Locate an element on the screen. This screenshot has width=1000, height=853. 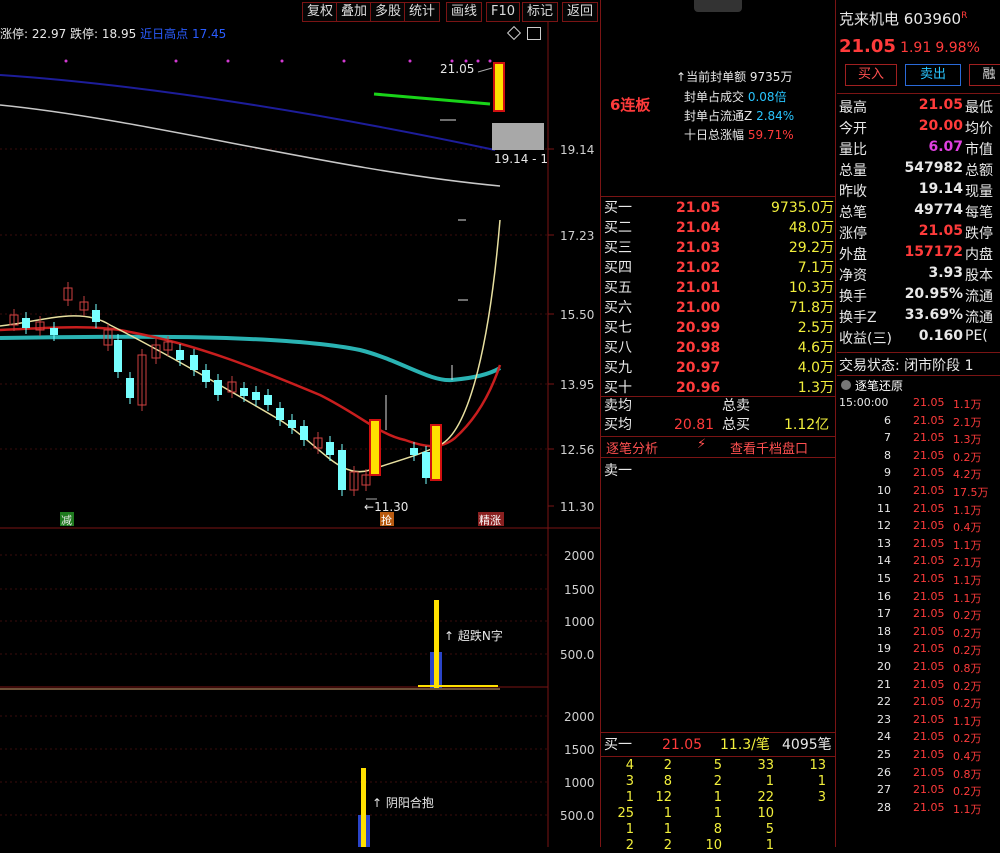
bid-level-volume: 29.2万 is located at coordinates (811, 248).